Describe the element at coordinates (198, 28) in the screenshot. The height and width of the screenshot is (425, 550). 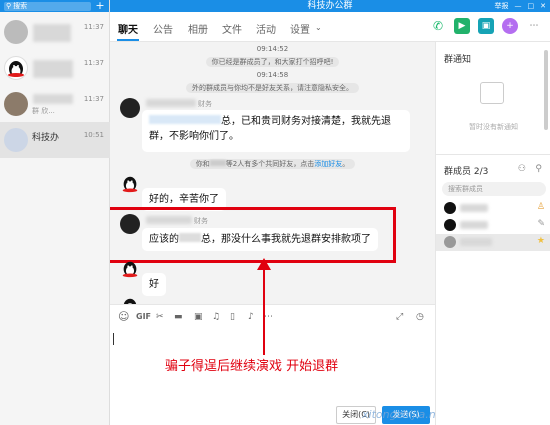
I see `tab-album: 相册` at that location.